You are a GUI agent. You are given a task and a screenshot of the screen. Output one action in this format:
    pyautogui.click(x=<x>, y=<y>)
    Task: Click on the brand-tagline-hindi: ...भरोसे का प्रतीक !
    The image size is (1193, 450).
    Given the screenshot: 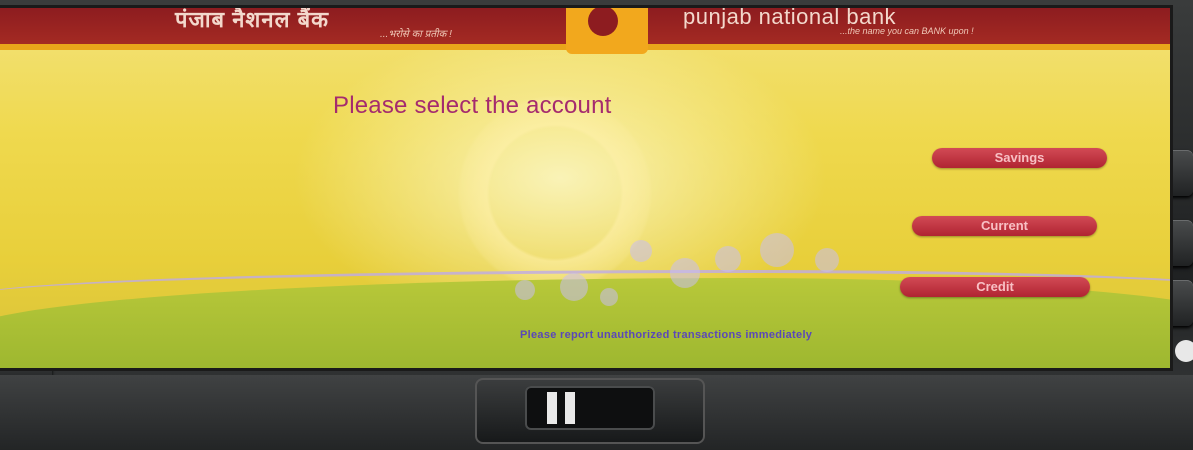 What is the action you would take?
    pyautogui.click(x=416, y=34)
    